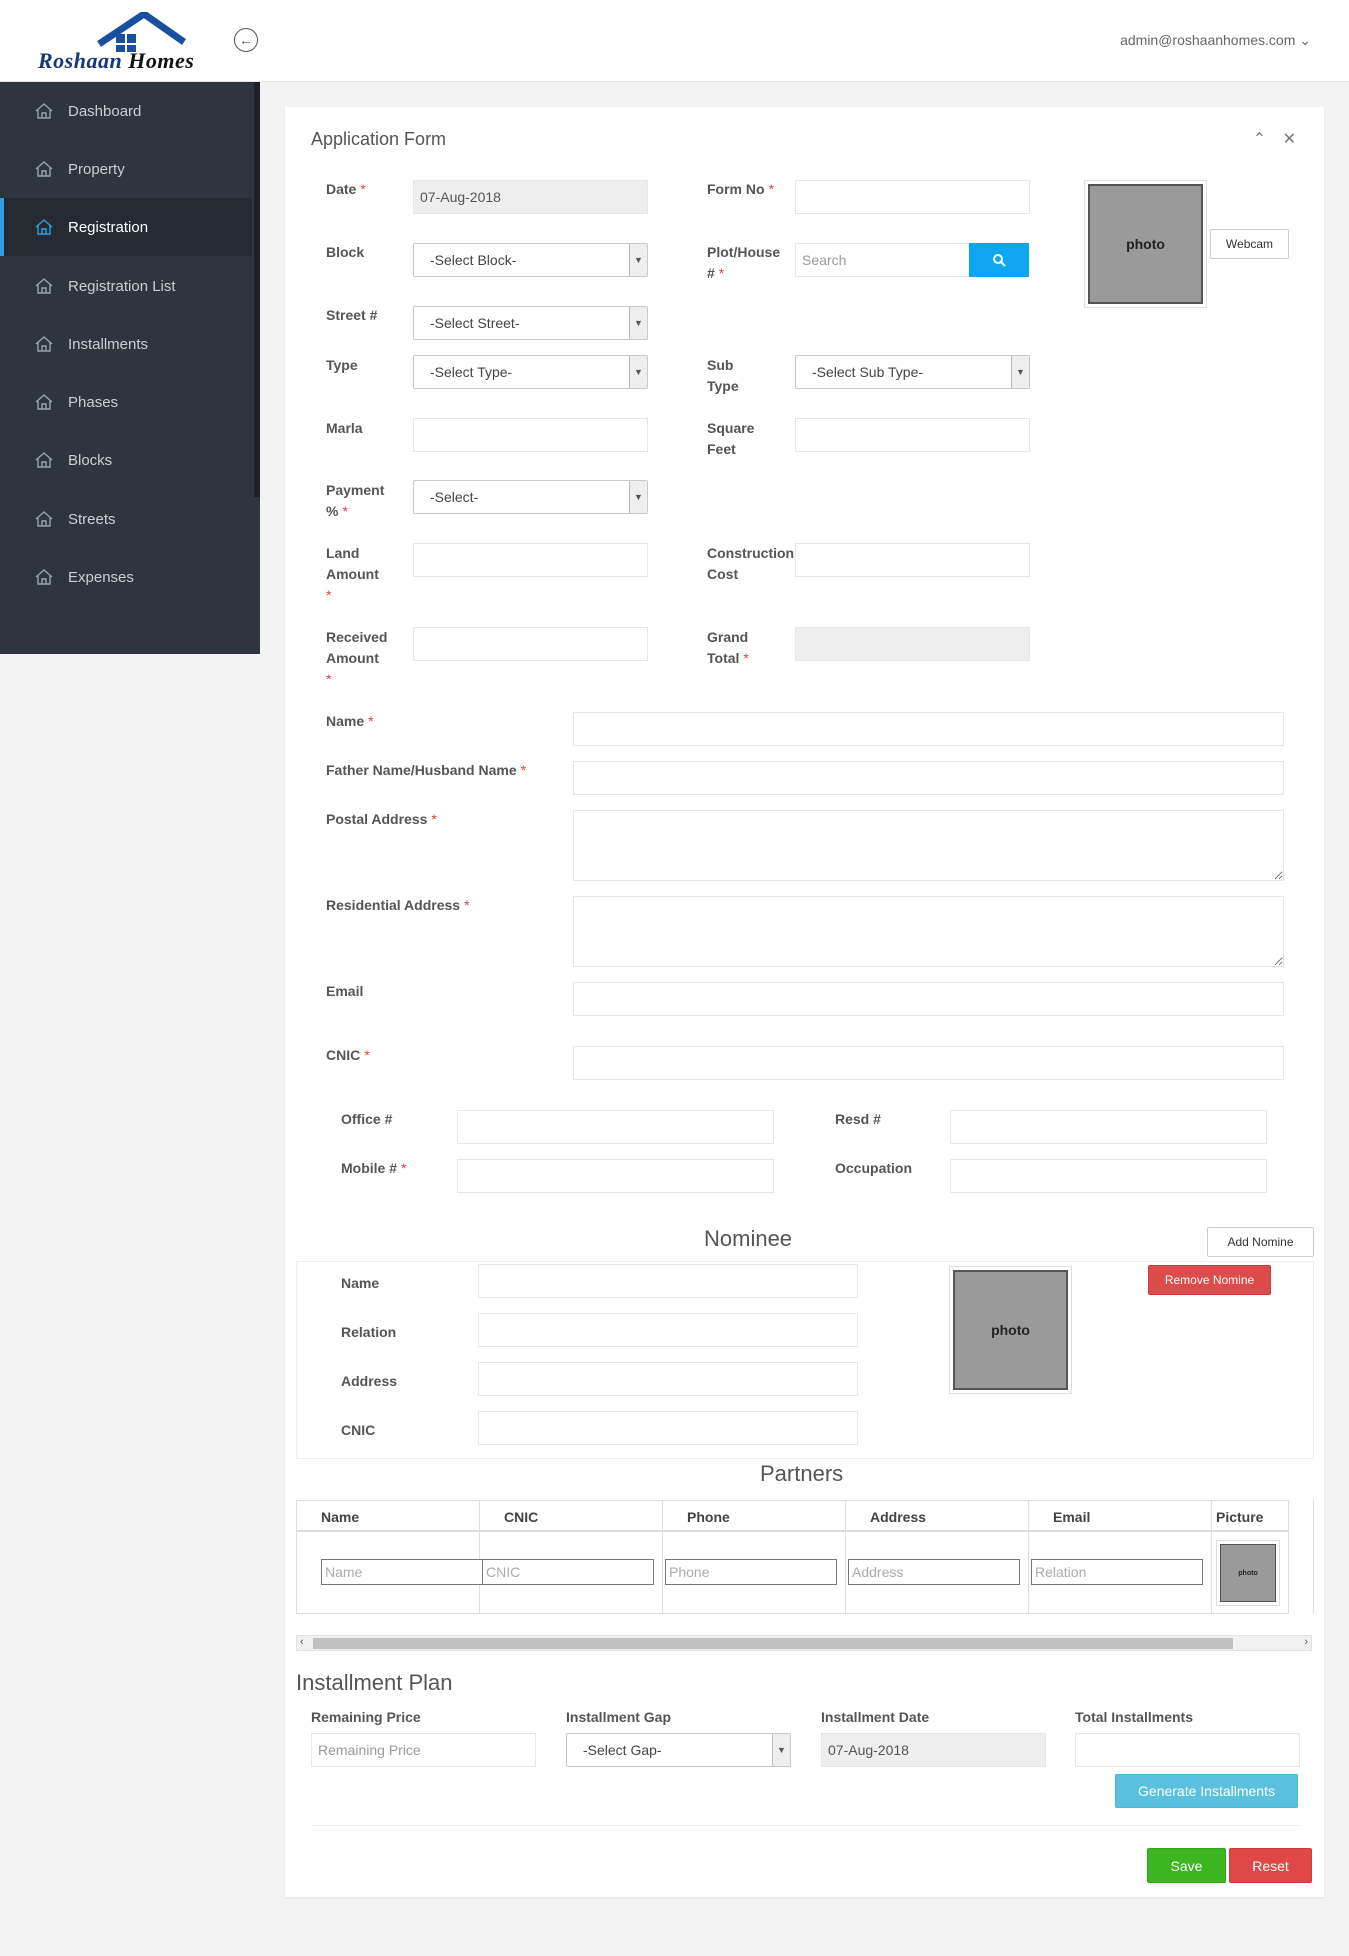 The width and height of the screenshot is (1349, 1956). I want to click on name-input, so click(928, 729).